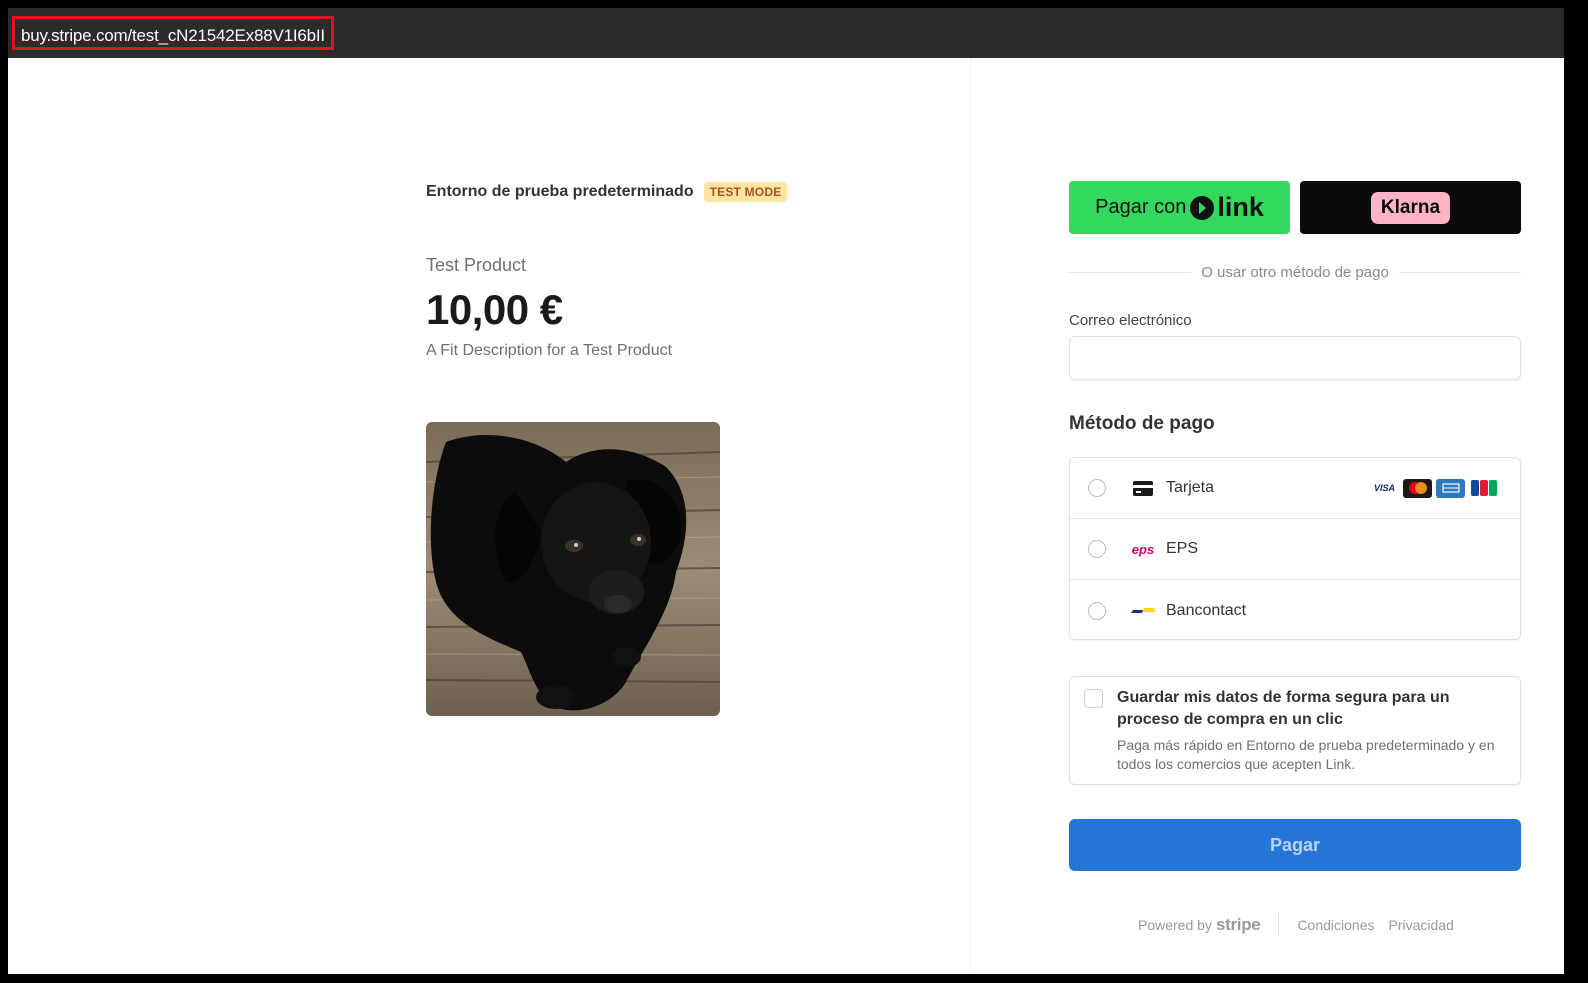 The image size is (1588, 983). What do you see at coordinates (1097, 610) in the screenshot?
I see `radio-bancontact` at bounding box center [1097, 610].